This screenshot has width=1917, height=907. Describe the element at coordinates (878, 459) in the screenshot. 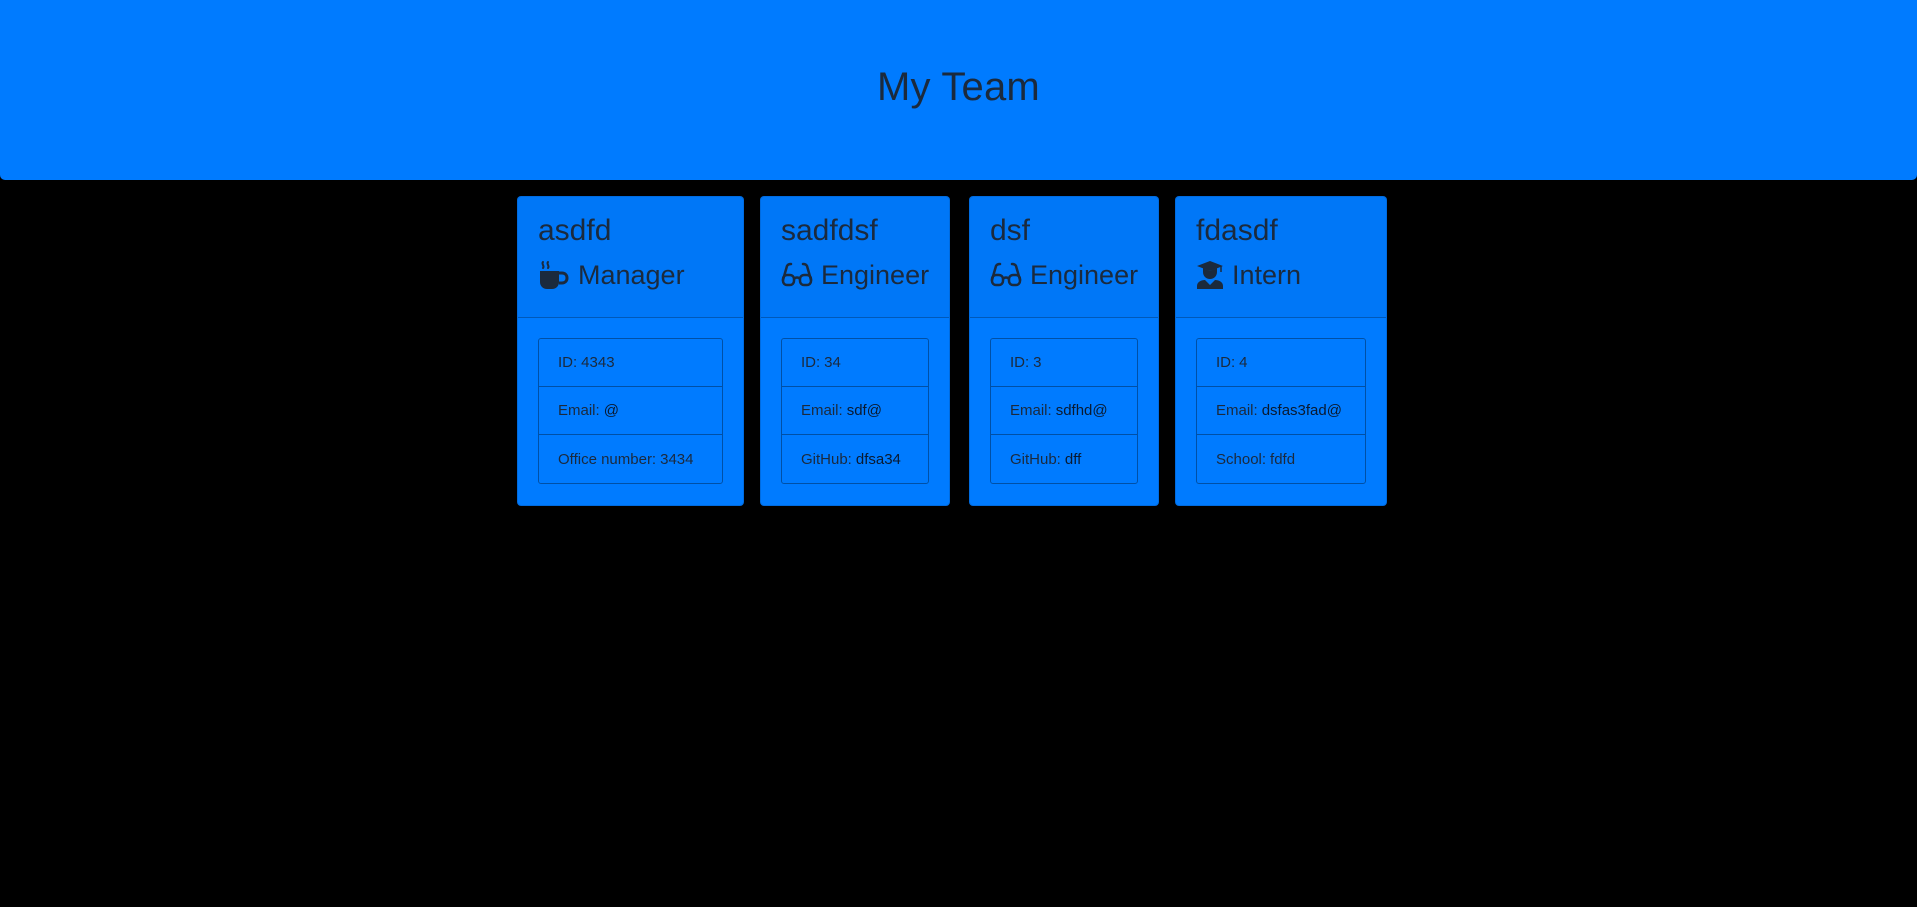

I see `github-link: dfsa34` at that location.